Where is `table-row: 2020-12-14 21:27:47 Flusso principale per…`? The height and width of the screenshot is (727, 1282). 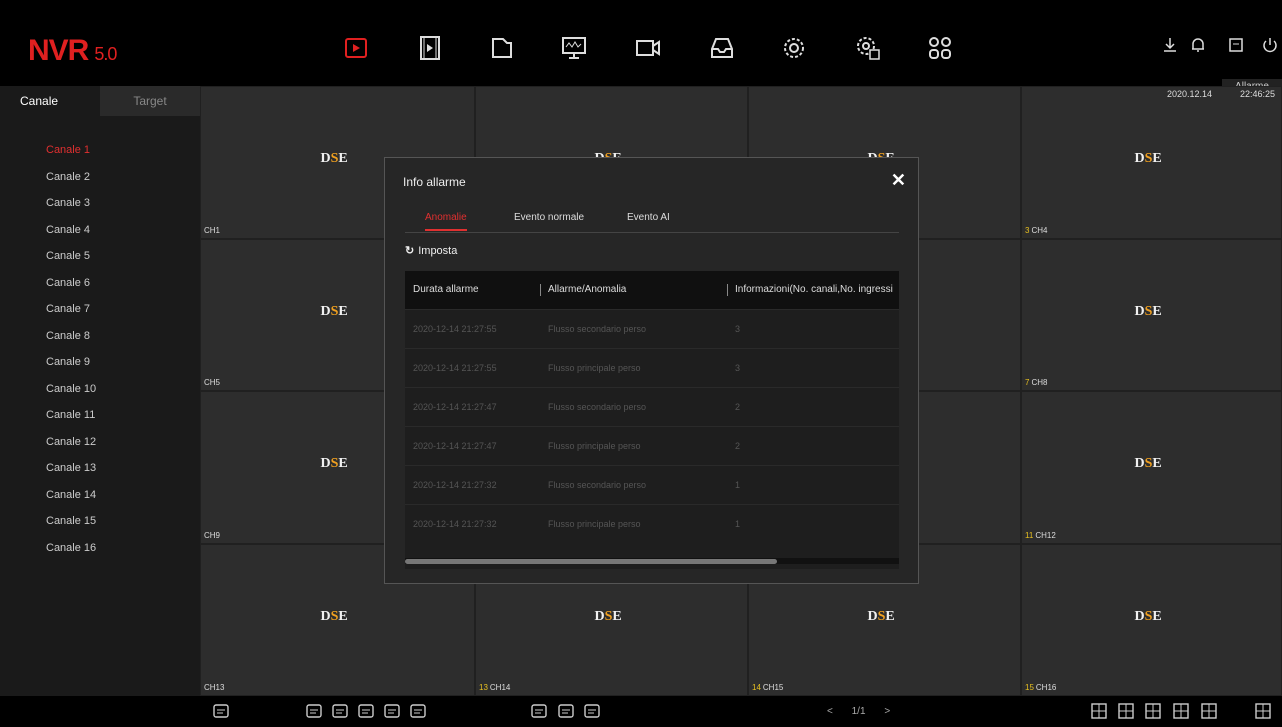 table-row: 2020-12-14 21:27:47 Flusso principale per… is located at coordinates (652, 445).